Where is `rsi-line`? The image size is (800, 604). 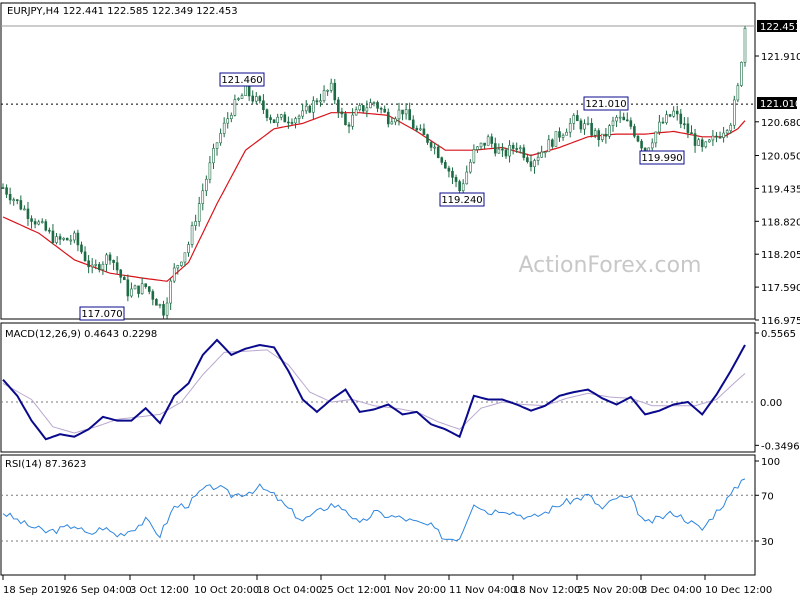 rsi-line is located at coordinates (374, 510).